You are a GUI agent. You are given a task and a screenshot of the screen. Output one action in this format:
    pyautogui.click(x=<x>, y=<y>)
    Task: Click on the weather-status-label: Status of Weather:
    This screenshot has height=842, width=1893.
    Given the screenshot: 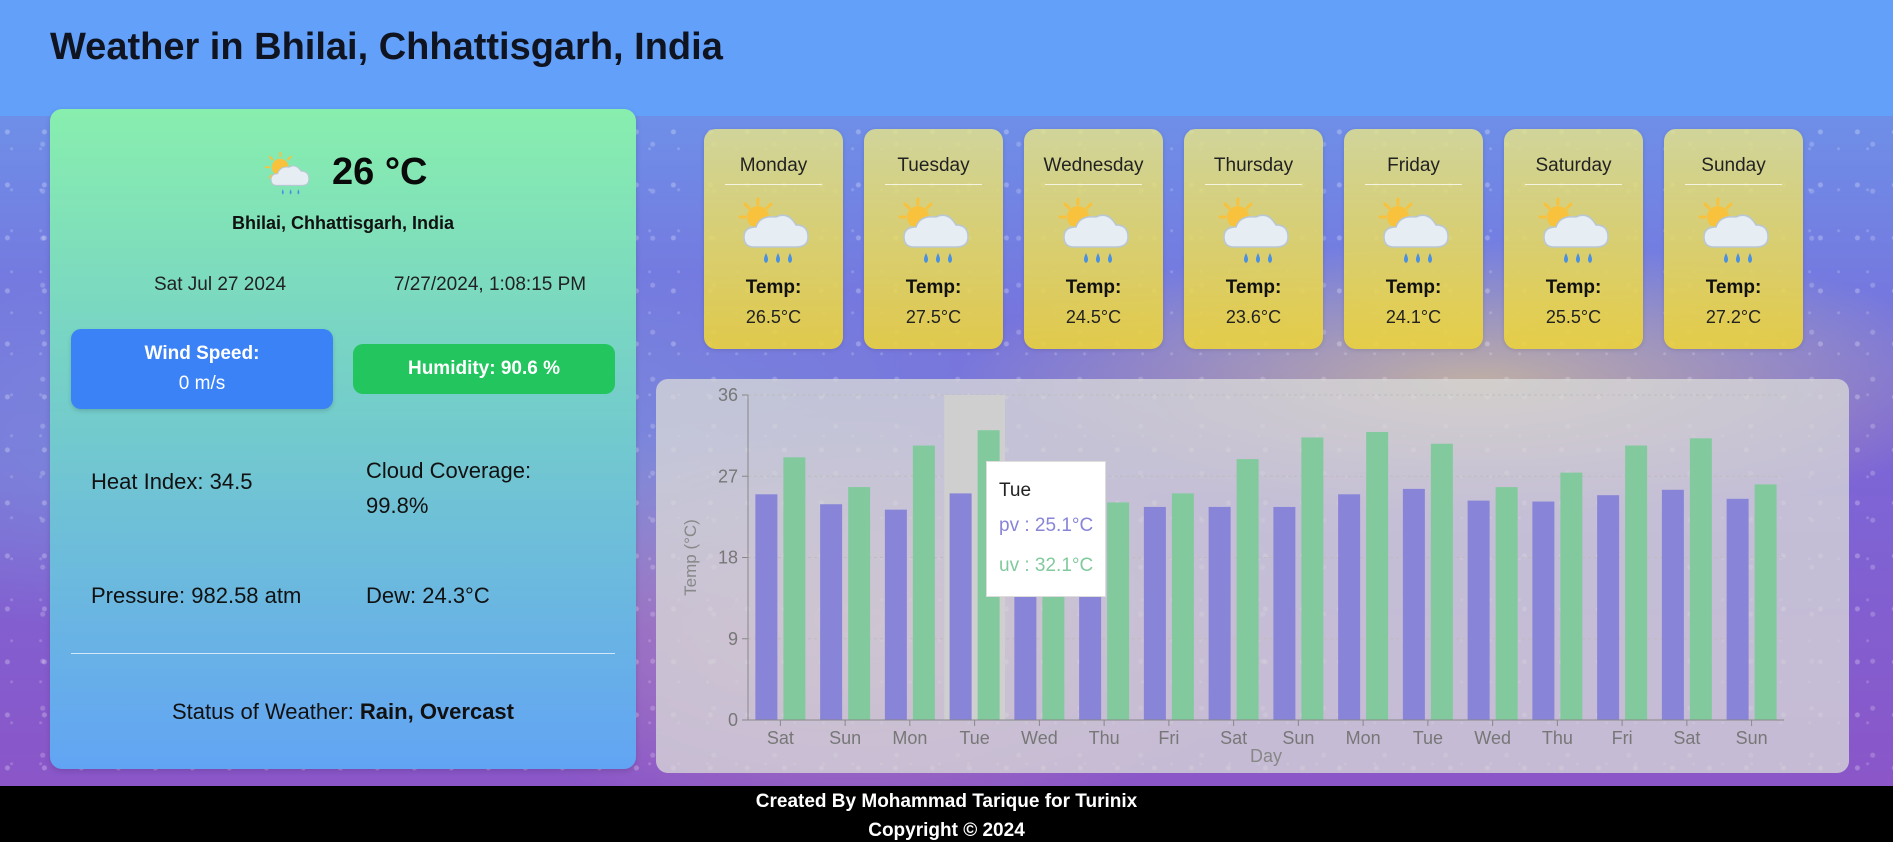 What is the action you would take?
    pyautogui.click(x=266, y=711)
    